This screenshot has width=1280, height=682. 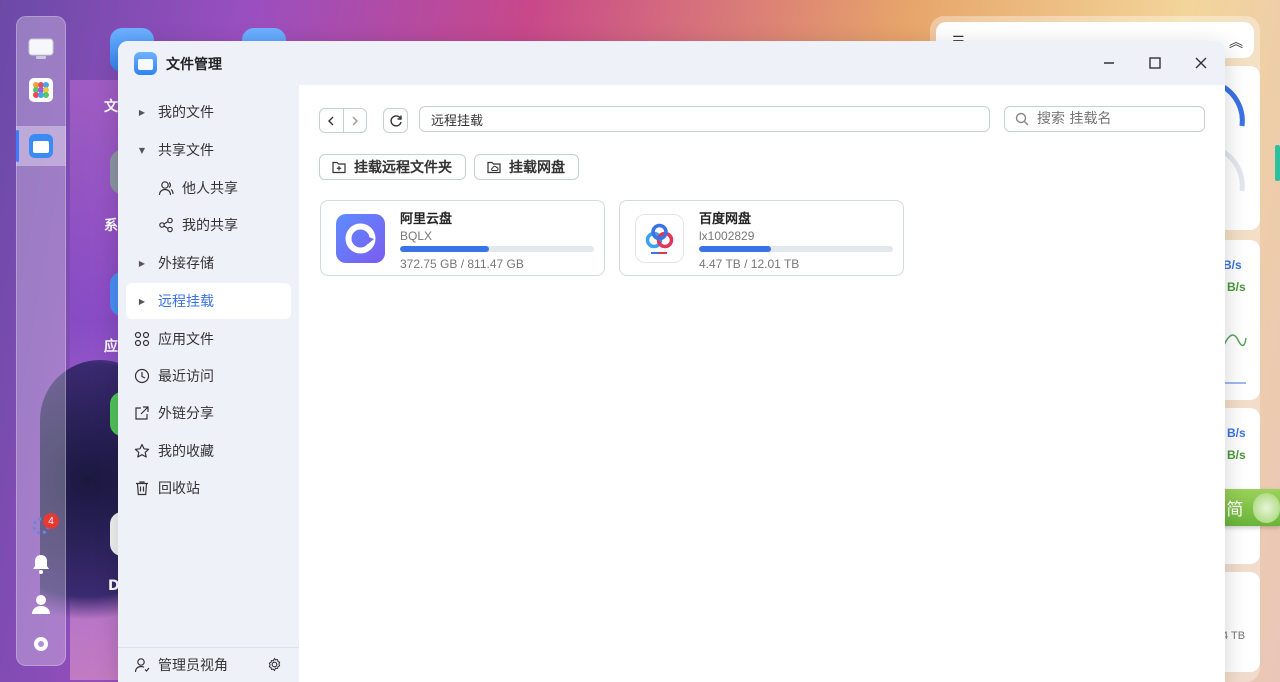 I want to click on file-manager-dock-icon, so click(x=41, y=146).